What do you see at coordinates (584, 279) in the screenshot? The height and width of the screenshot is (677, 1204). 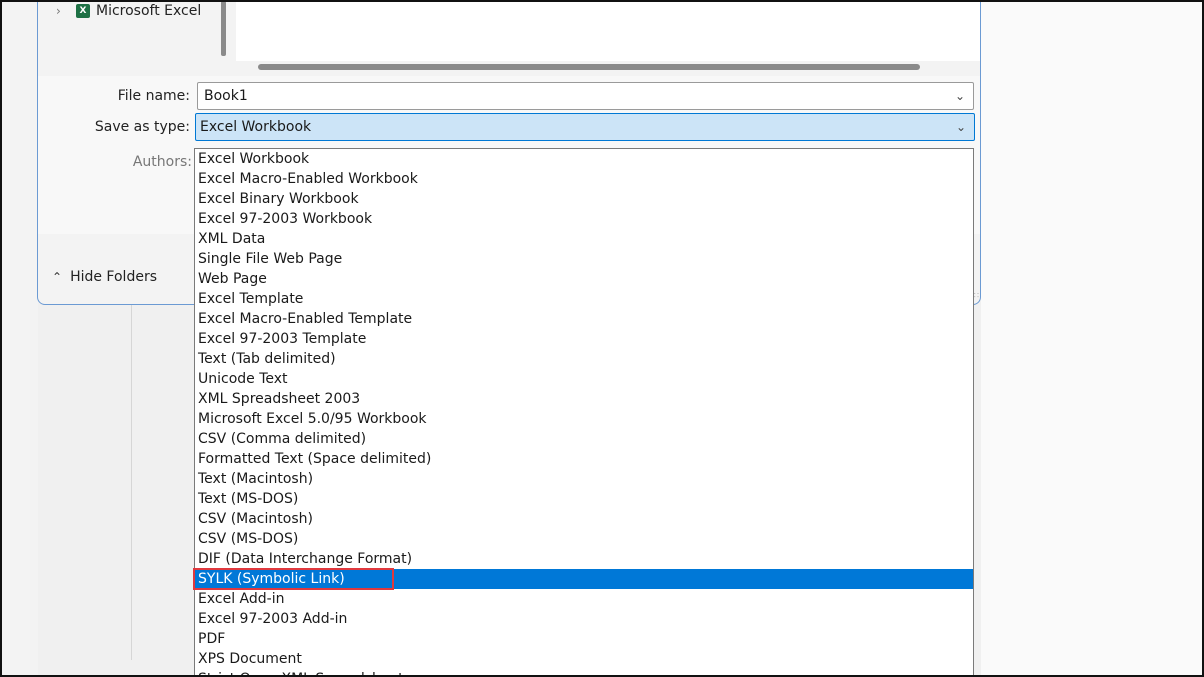 I see `dropdown-option: Web Page` at bounding box center [584, 279].